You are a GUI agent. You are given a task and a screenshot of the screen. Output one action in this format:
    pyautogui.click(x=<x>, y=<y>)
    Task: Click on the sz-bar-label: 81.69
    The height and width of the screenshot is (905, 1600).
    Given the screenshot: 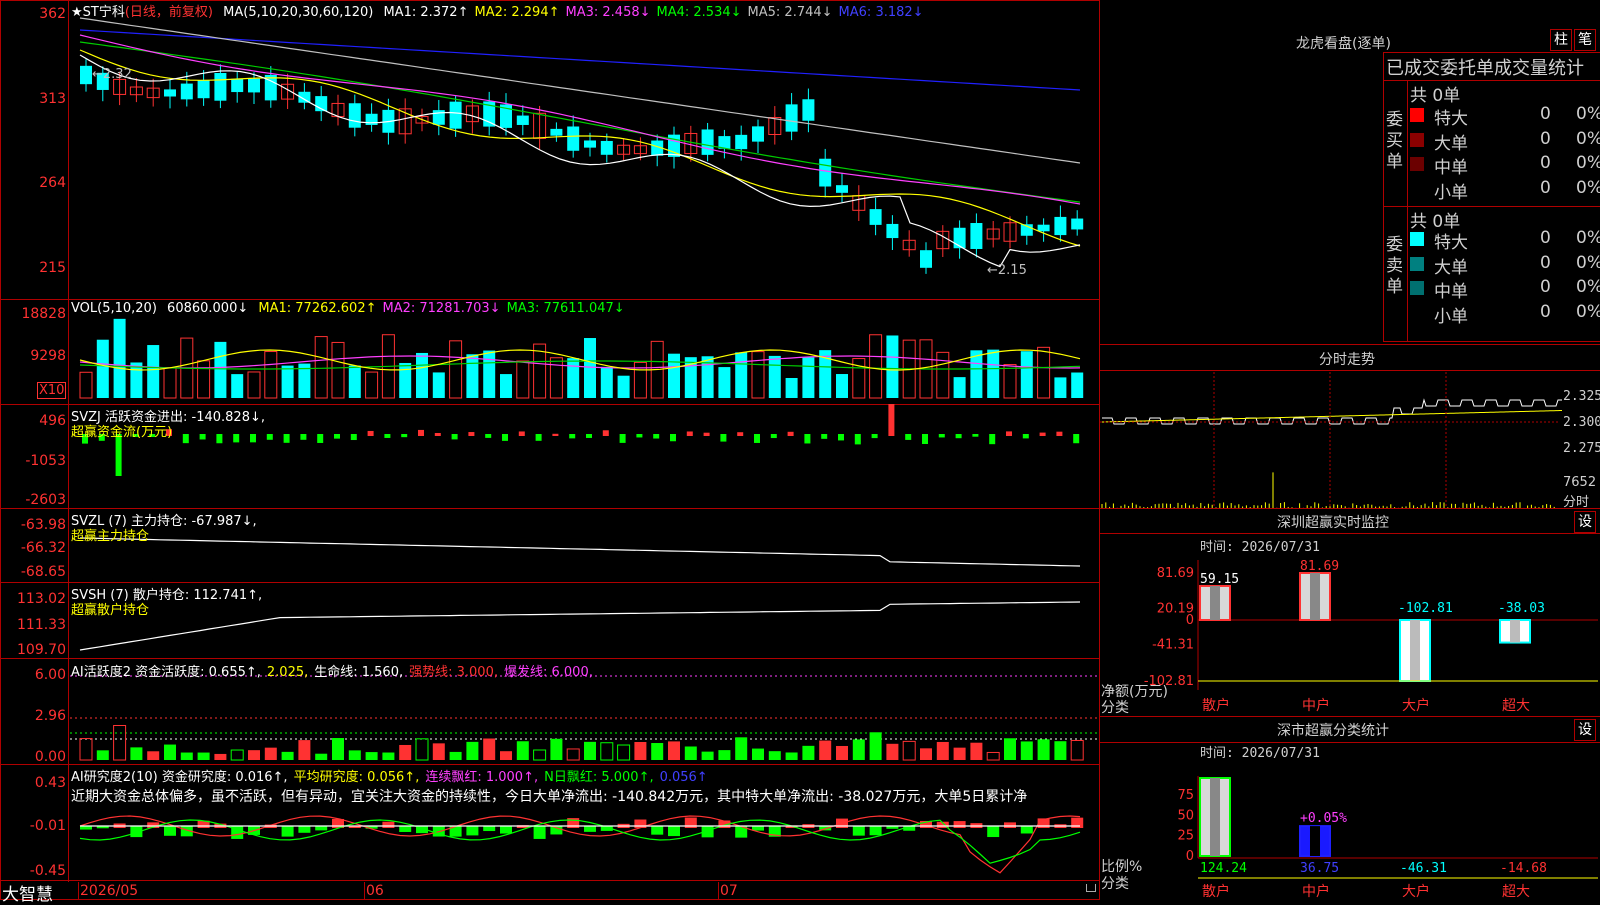 What is the action you would take?
    pyautogui.click(x=1319, y=566)
    